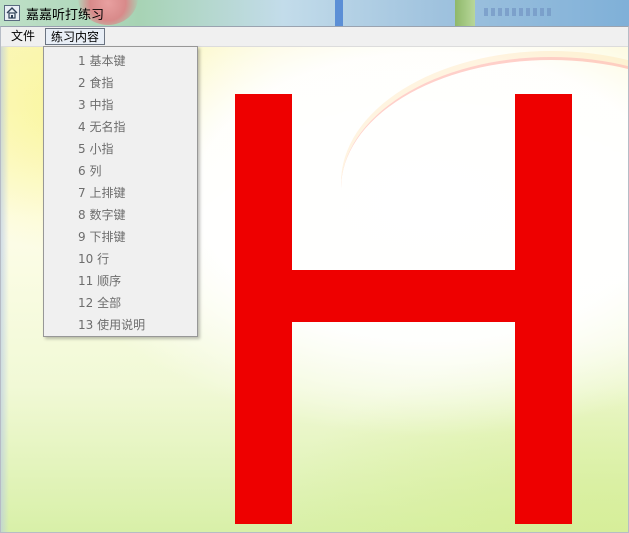  What do you see at coordinates (75, 36) in the screenshot?
I see `menu-practice-content: 练习内容` at bounding box center [75, 36].